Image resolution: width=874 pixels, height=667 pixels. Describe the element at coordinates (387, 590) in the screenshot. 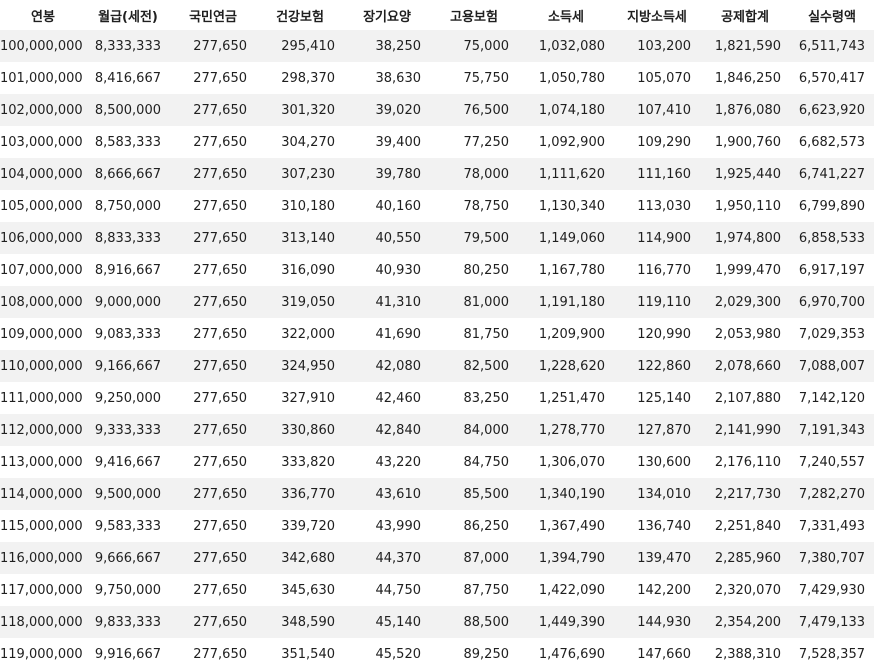

I see `col-long-term-care-cell: 44,750` at that location.